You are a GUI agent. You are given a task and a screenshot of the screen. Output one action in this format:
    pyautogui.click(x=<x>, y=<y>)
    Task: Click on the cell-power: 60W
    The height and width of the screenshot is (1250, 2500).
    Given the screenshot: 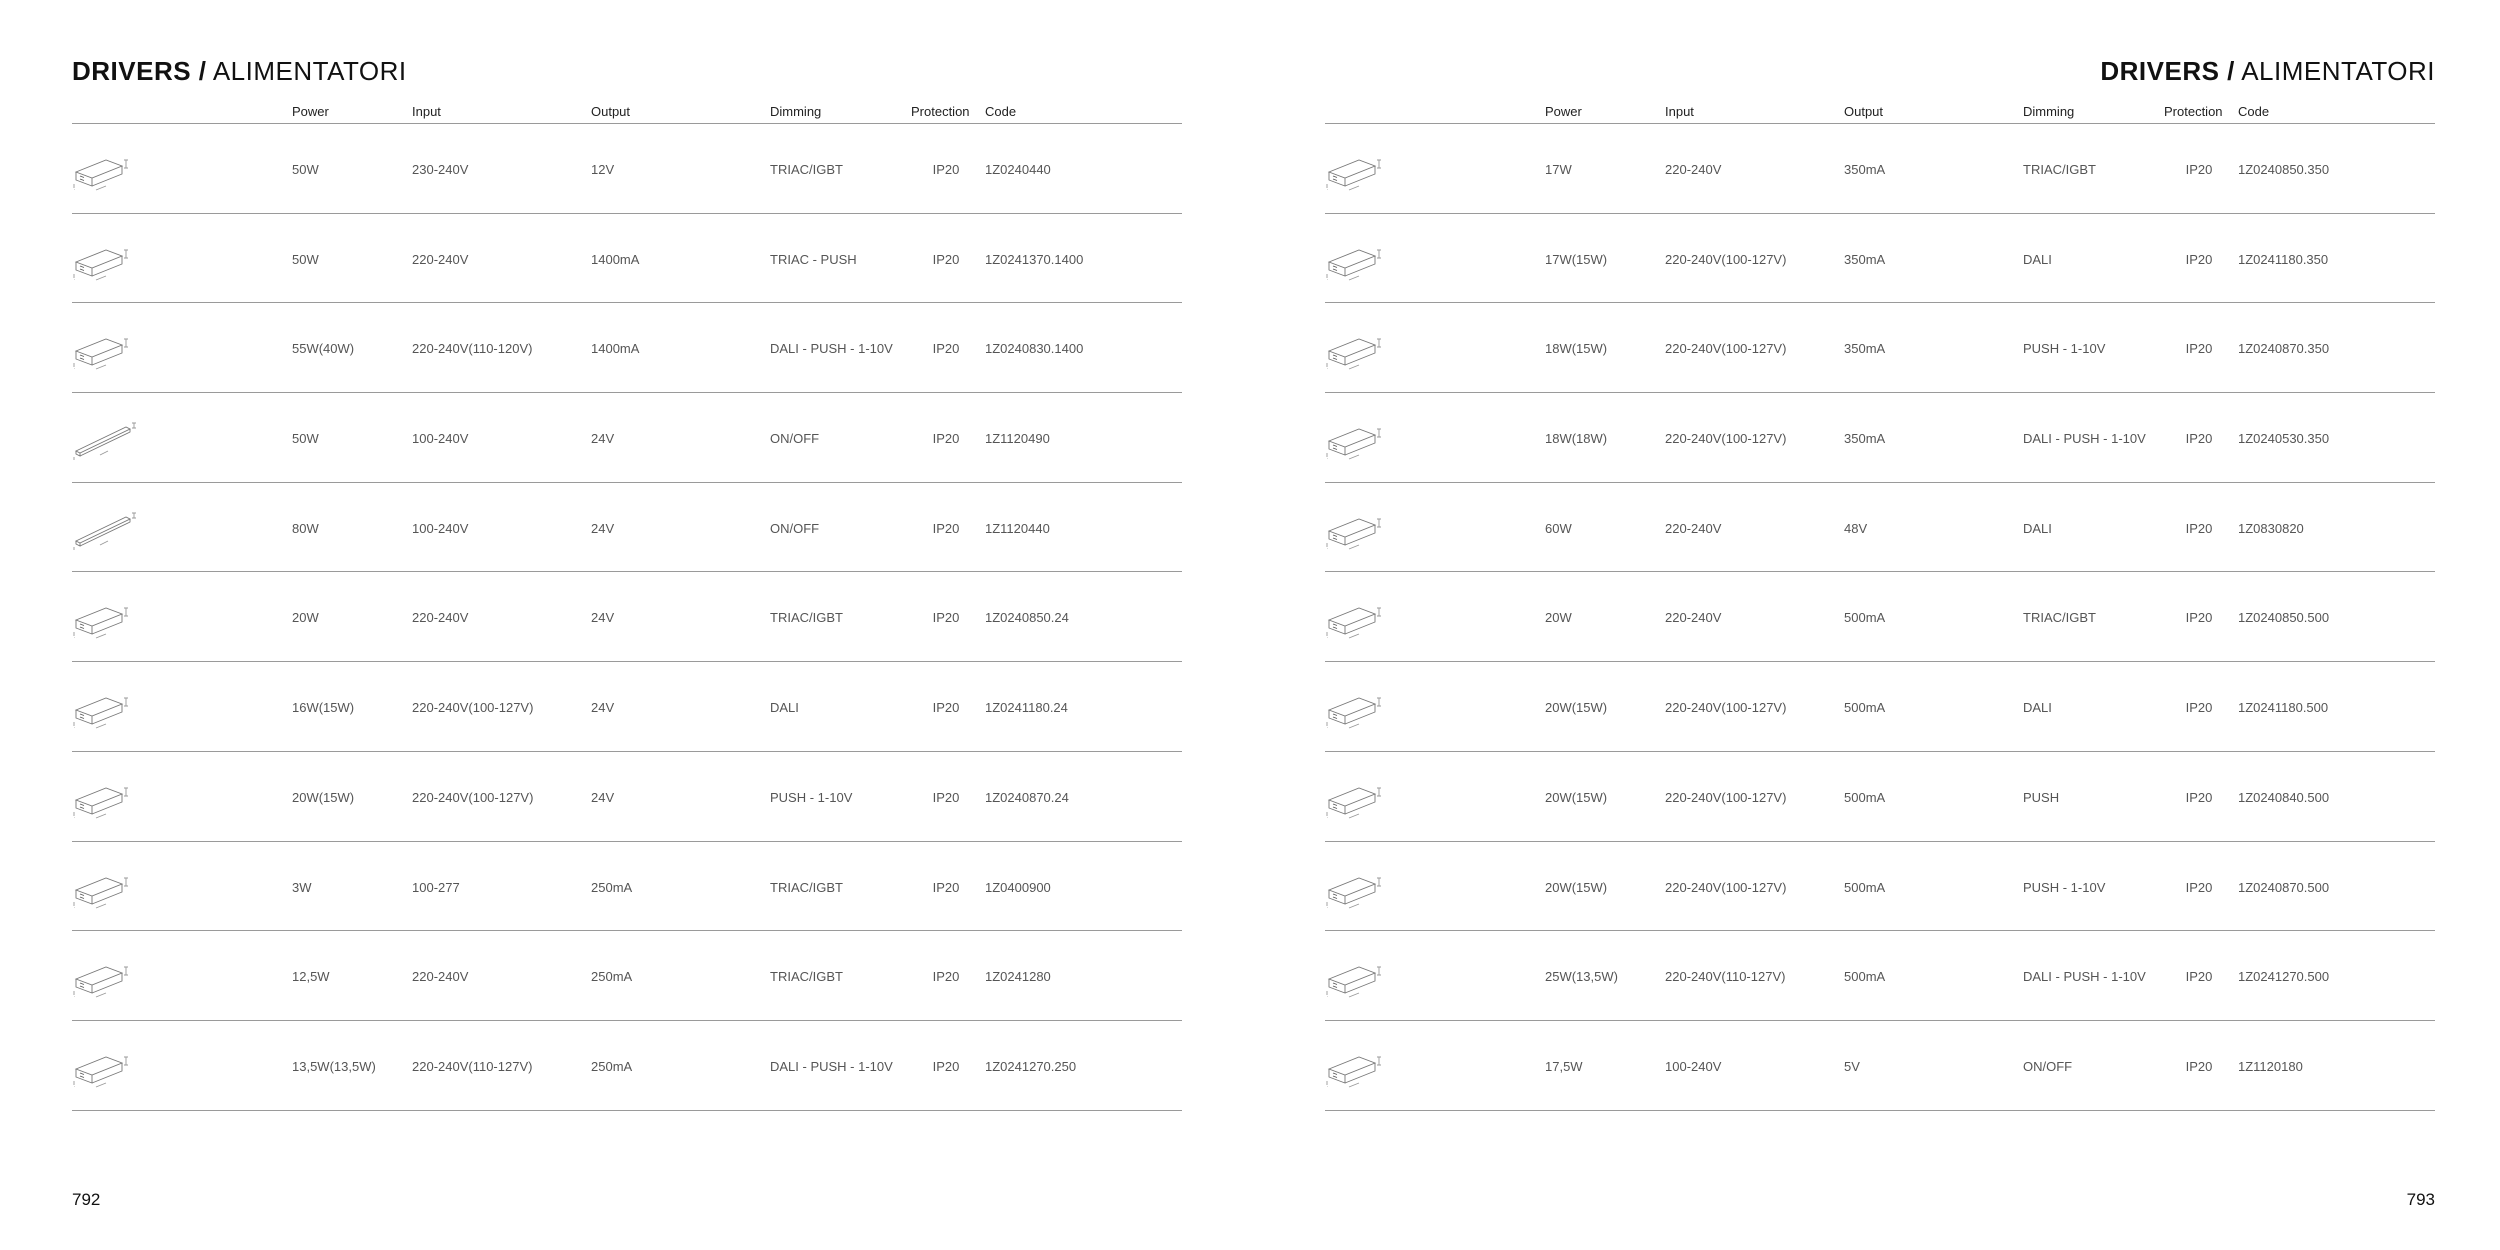 What is the action you would take?
    pyautogui.click(x=1558, y=528)
    